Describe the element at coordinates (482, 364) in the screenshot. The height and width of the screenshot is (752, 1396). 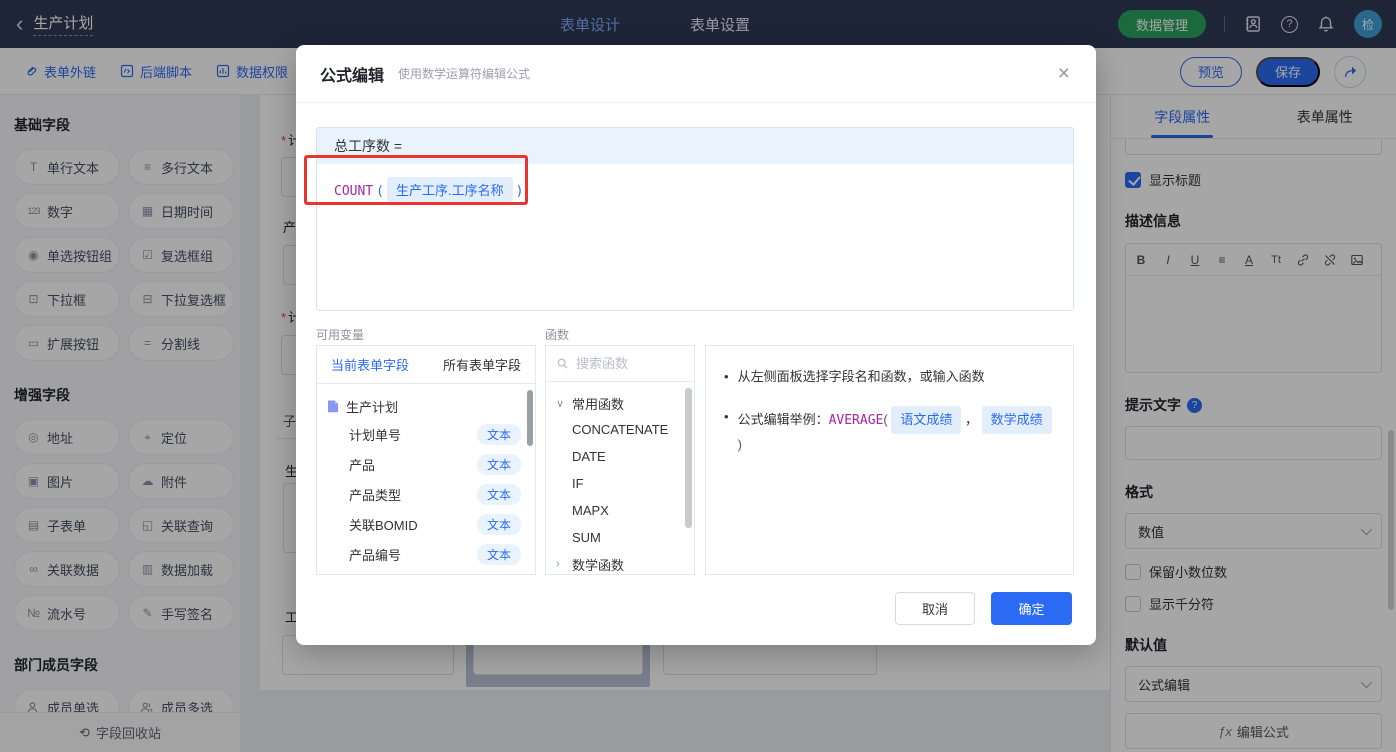
I see `tab-all-form-fields: 所有表单字段` at that location.